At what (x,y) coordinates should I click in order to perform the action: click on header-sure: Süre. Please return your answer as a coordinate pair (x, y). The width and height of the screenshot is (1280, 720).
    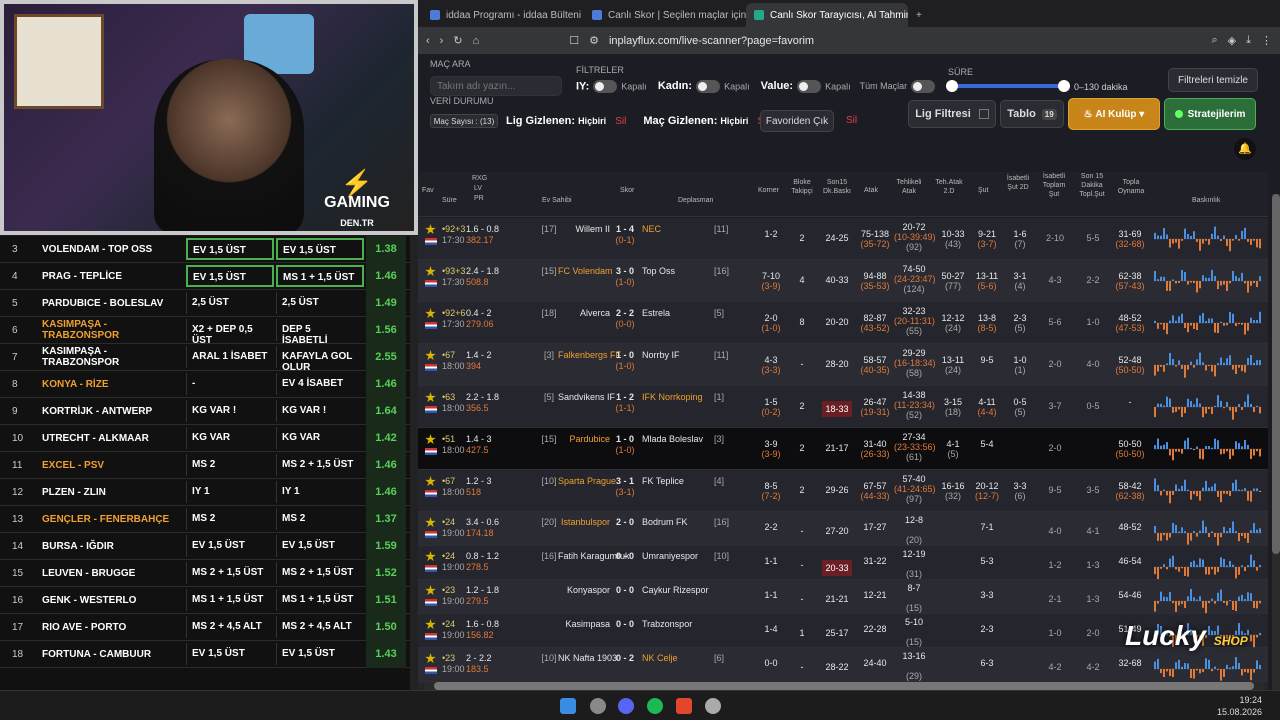
    Looking at the image, I should click on (449, 200).